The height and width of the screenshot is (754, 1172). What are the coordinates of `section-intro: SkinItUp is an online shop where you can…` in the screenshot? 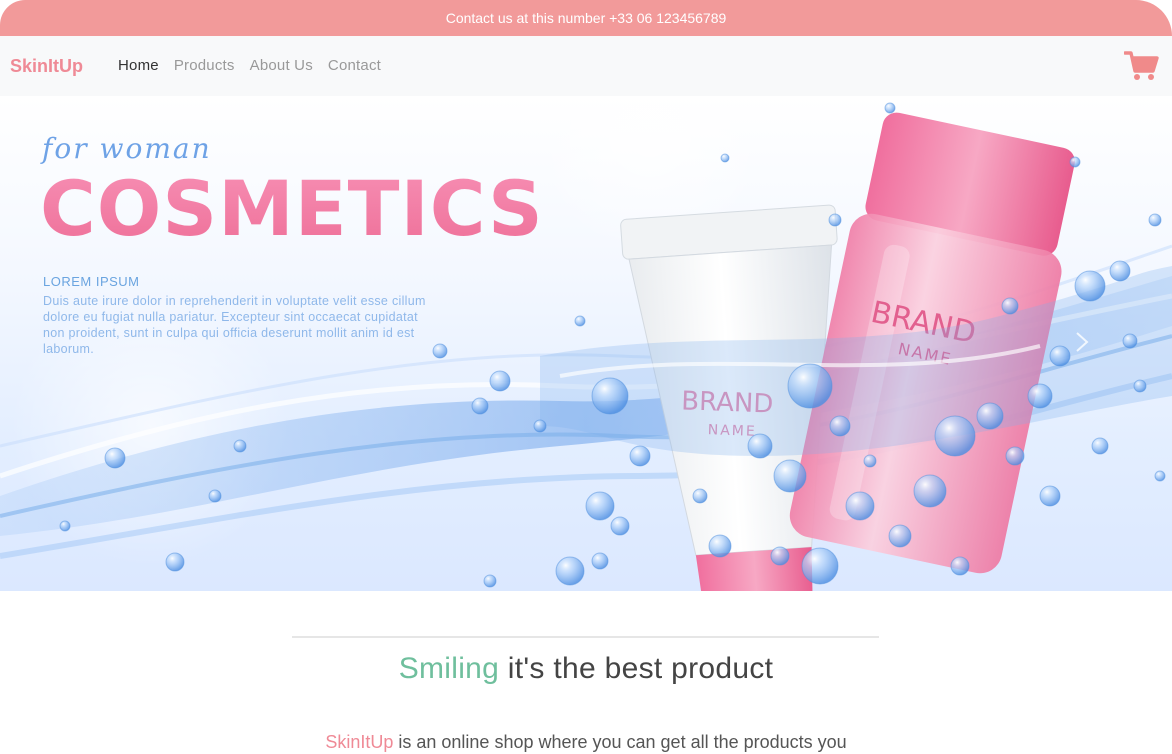 It's located at (586, 742).